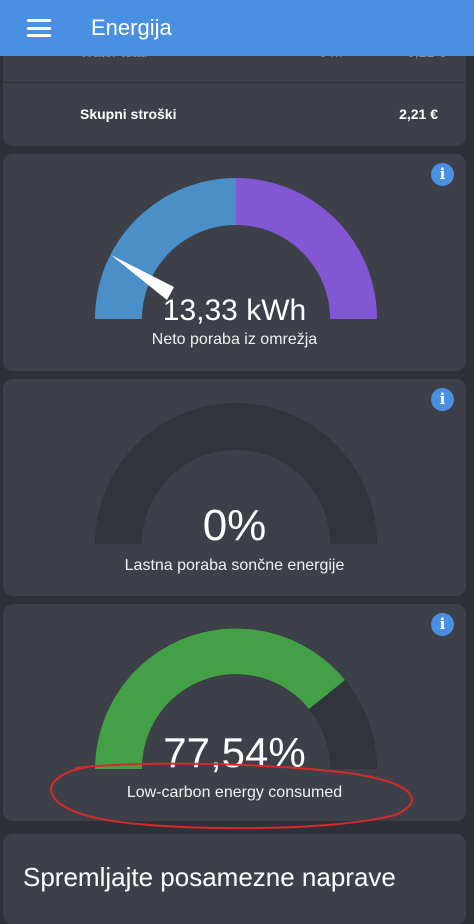 The height and width of the screenshot is (924, 474). I want to click on solar-self-consumption-value: 0%, so click(234, 525).